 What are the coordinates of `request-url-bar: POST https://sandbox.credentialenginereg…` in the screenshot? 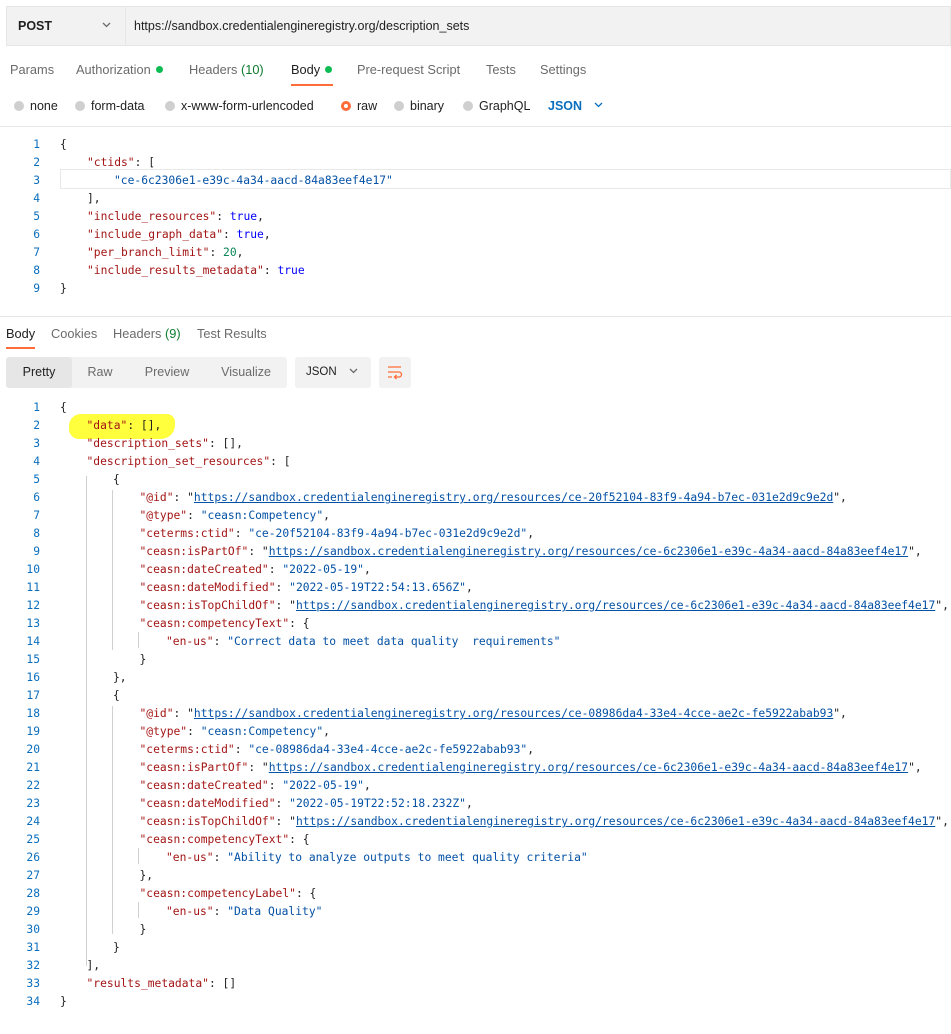 It's located at (478, 26).